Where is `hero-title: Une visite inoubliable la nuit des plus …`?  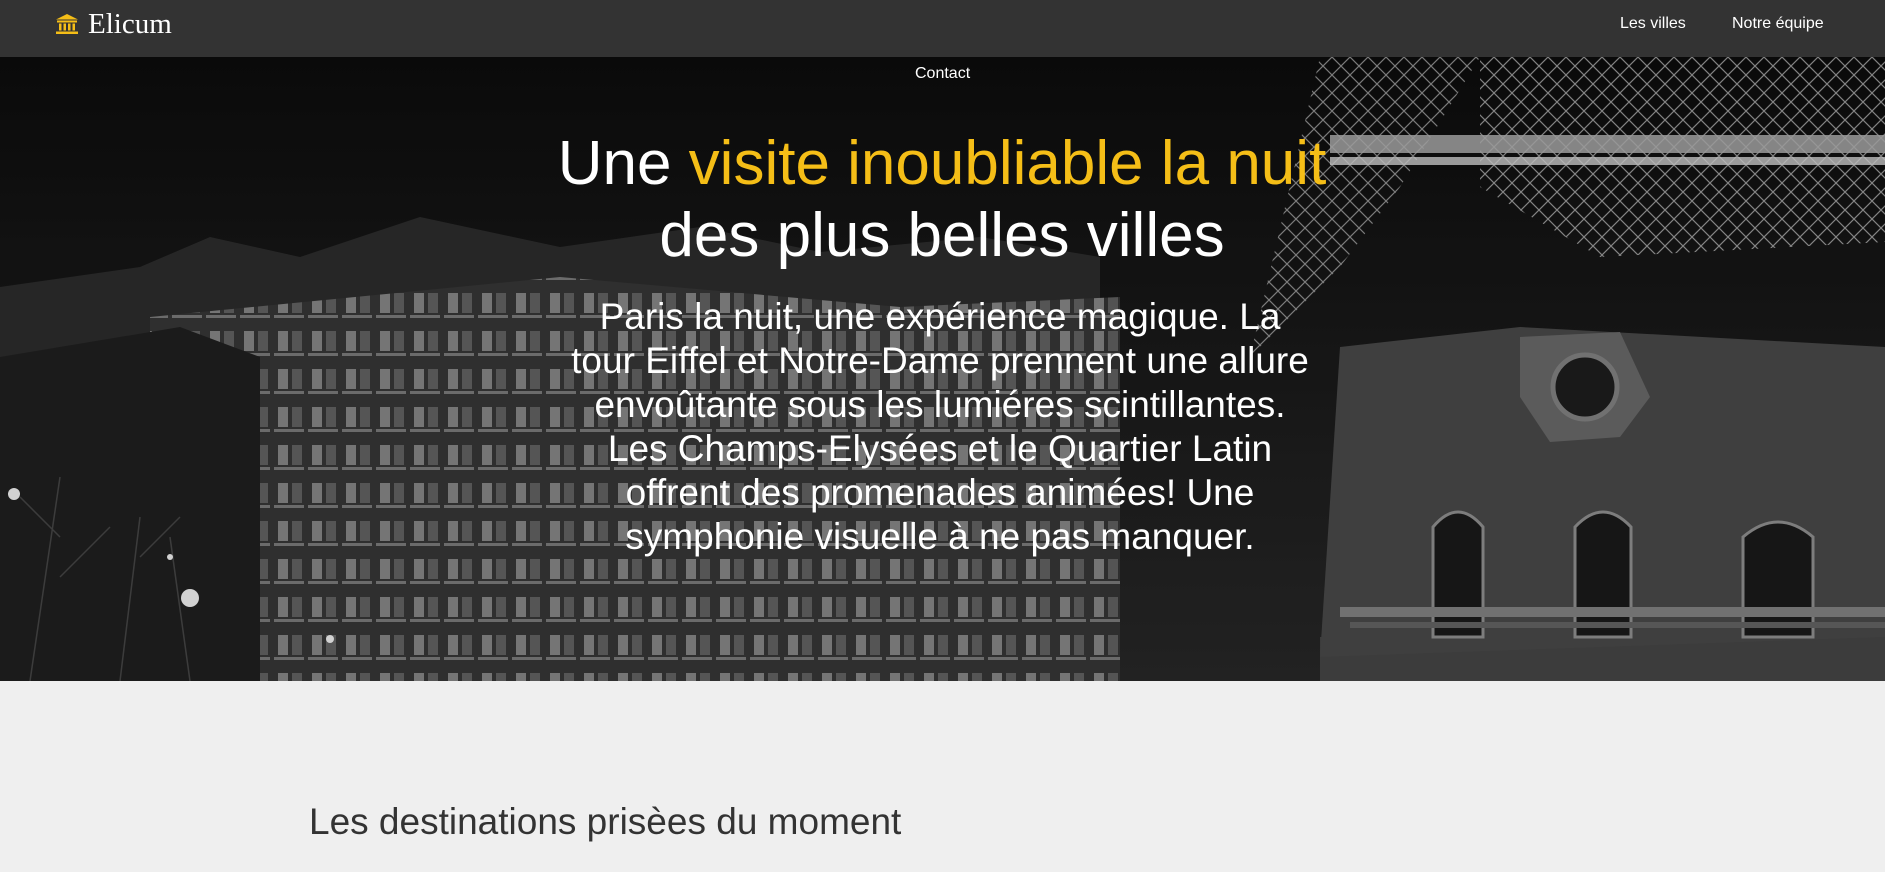 hero-title: Une visite inoubliable la nuit des plus … is located at coordinates (942, 200).